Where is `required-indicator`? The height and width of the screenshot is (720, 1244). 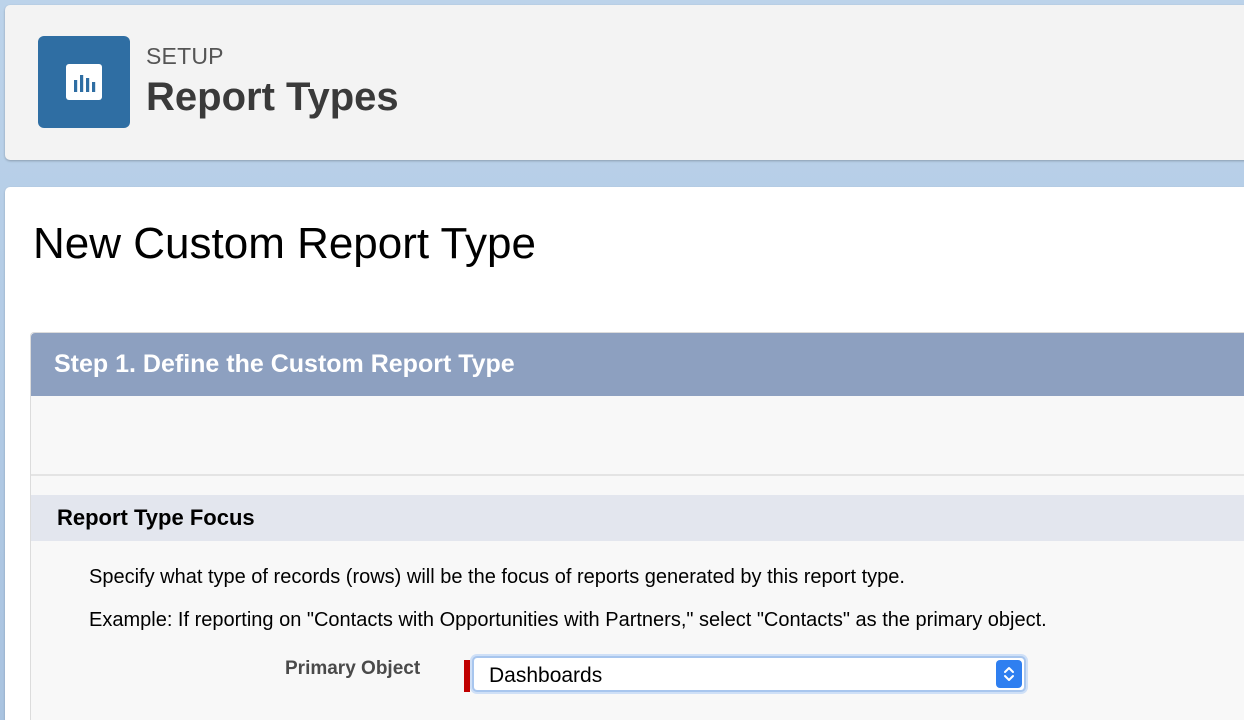
required-indicator is located at coordinates (467, 676).